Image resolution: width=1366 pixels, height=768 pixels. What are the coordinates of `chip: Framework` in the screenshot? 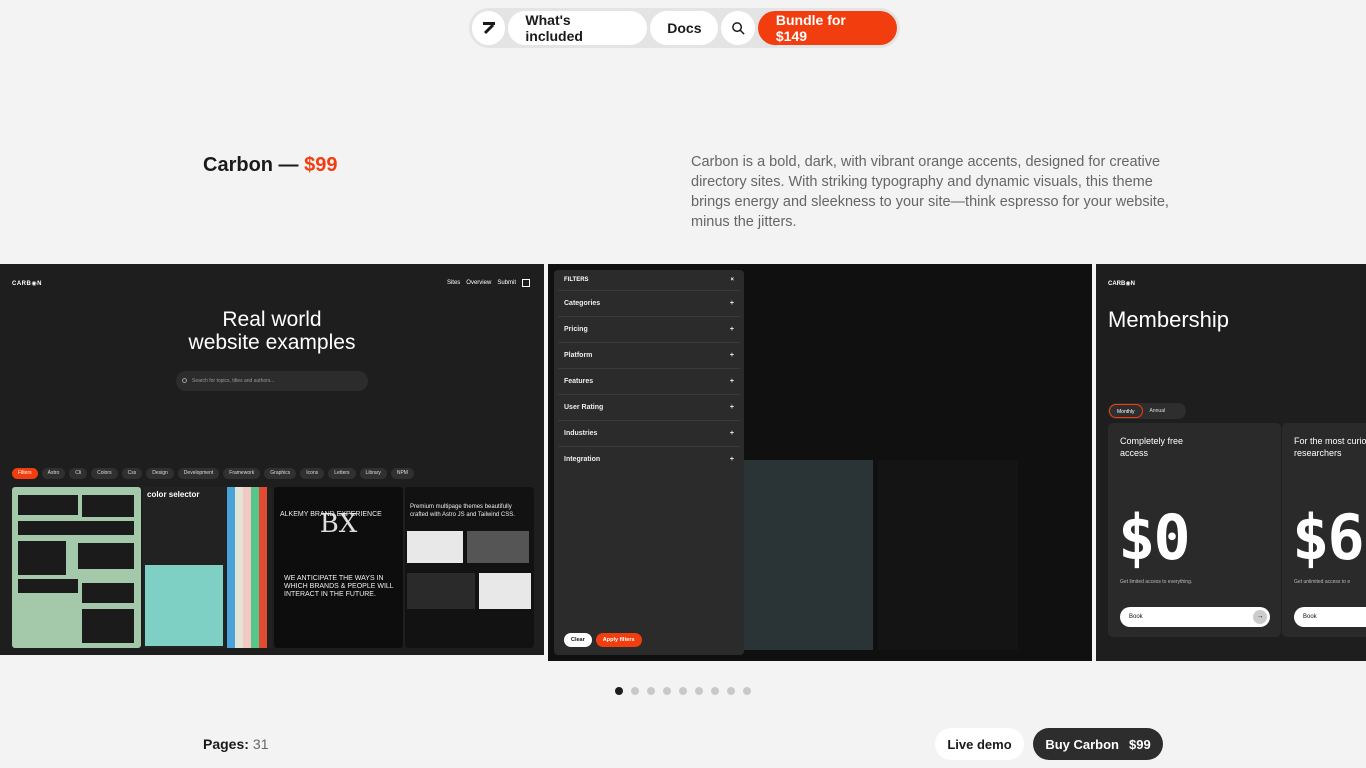 It's located at (242, 473).